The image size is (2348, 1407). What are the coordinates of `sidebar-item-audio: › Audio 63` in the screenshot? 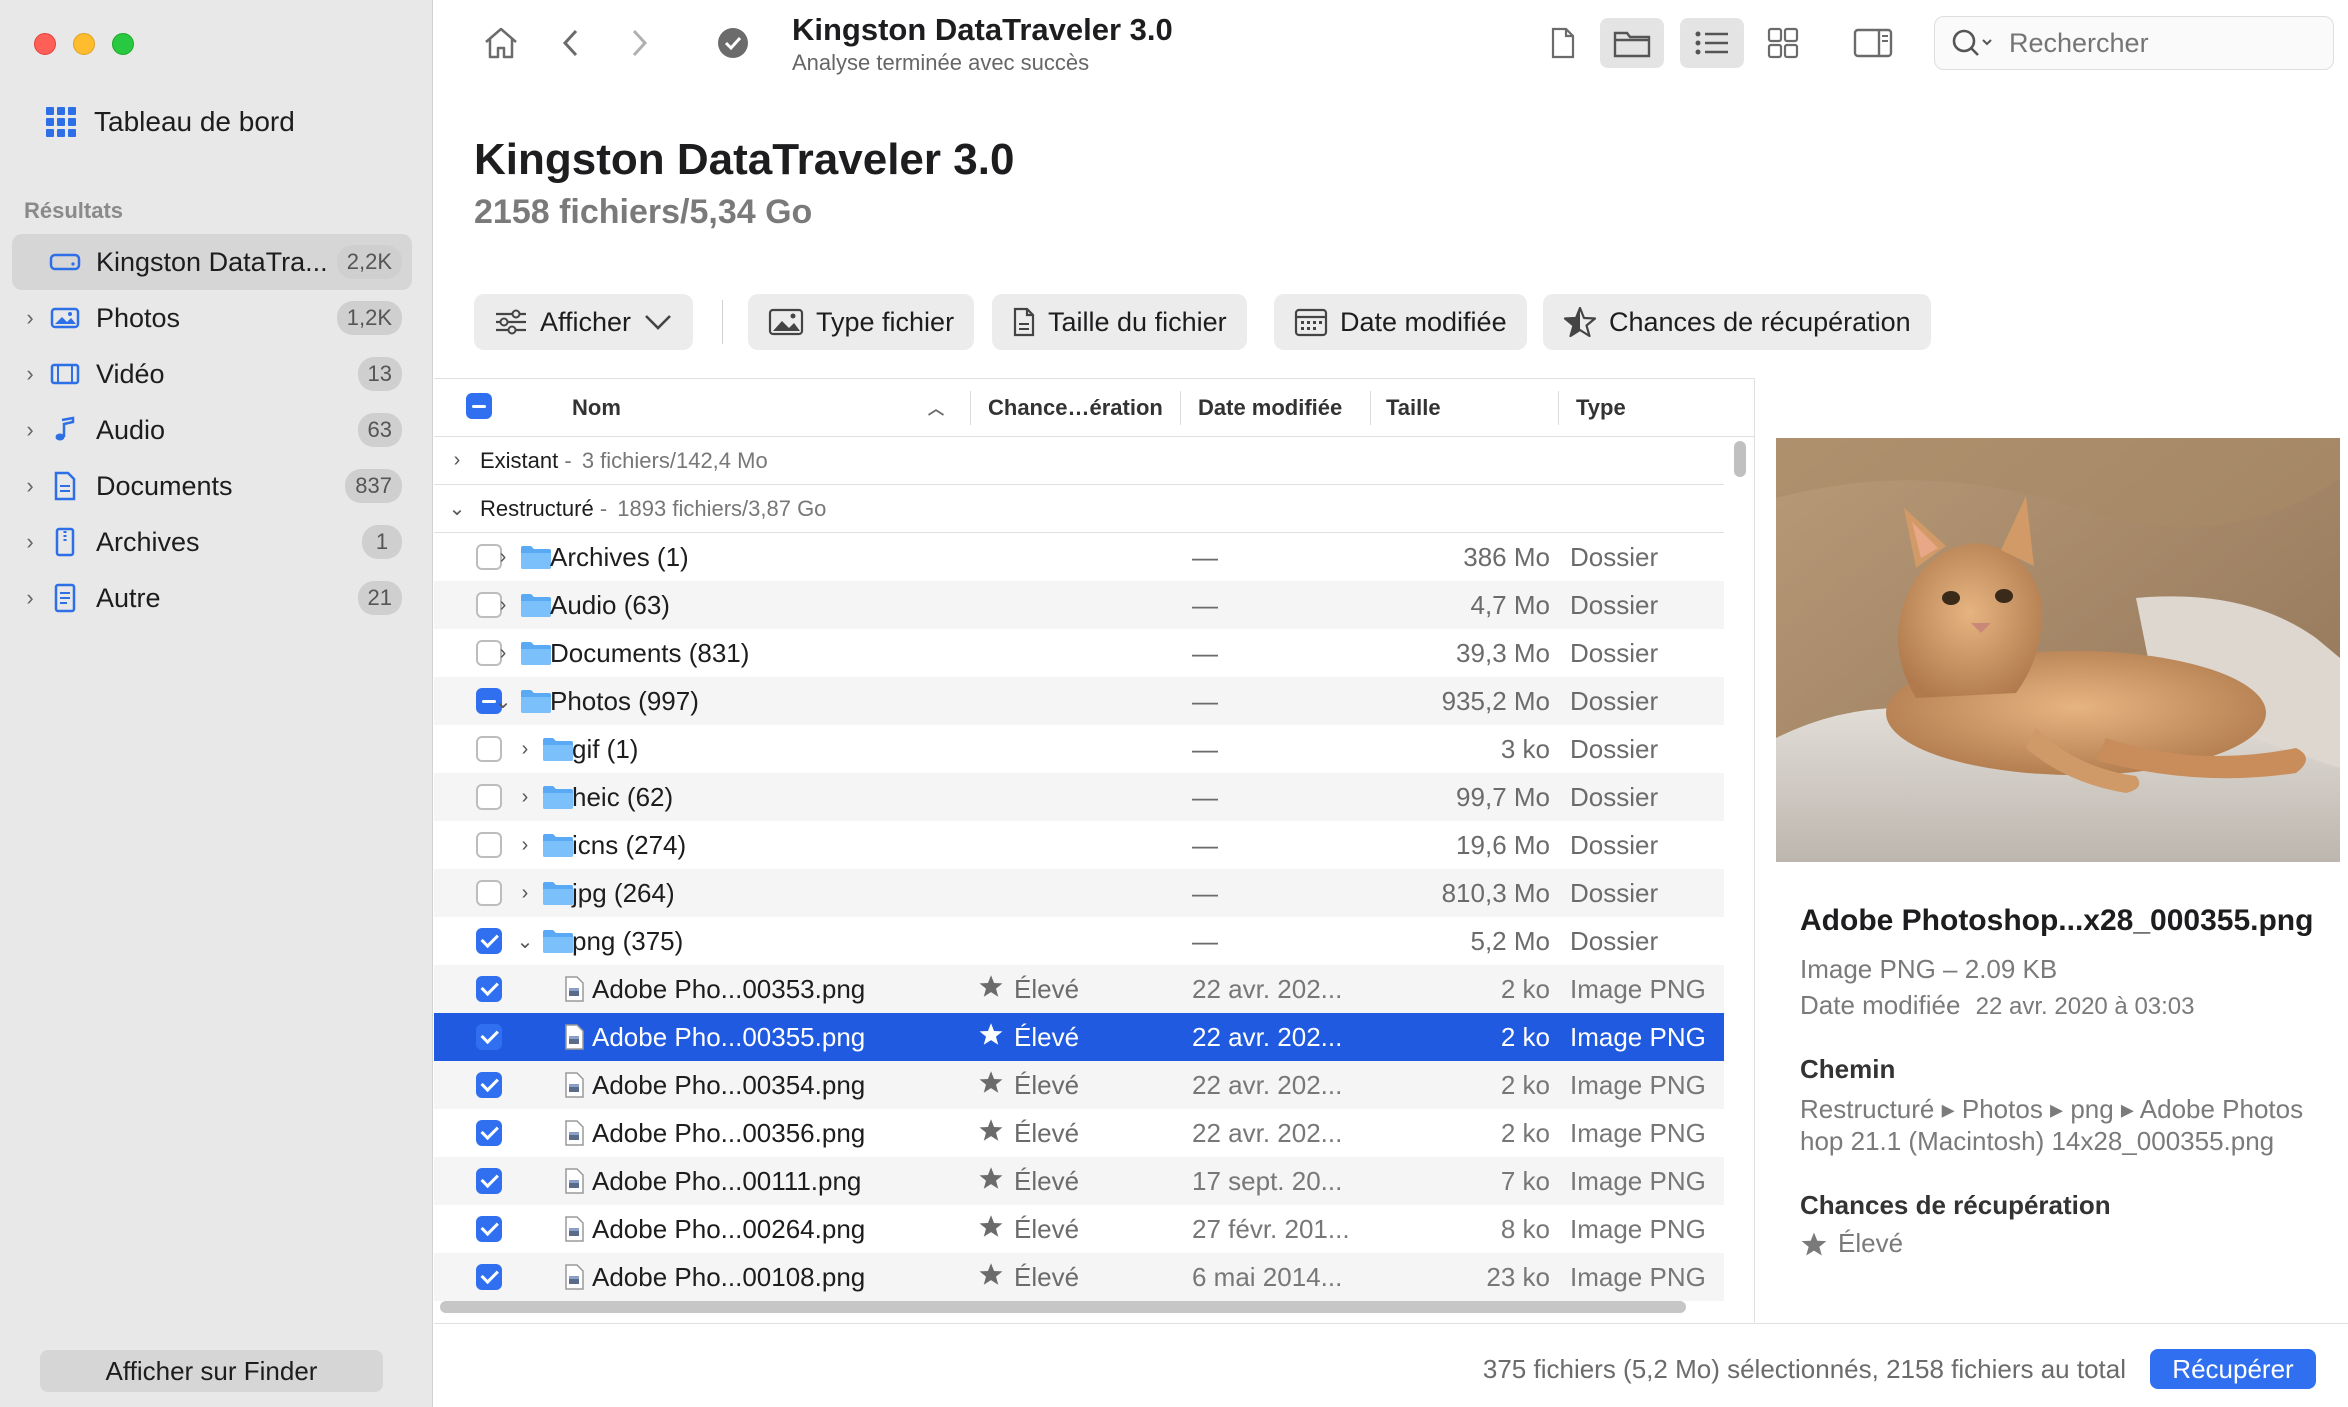 It's located at (212, 430).